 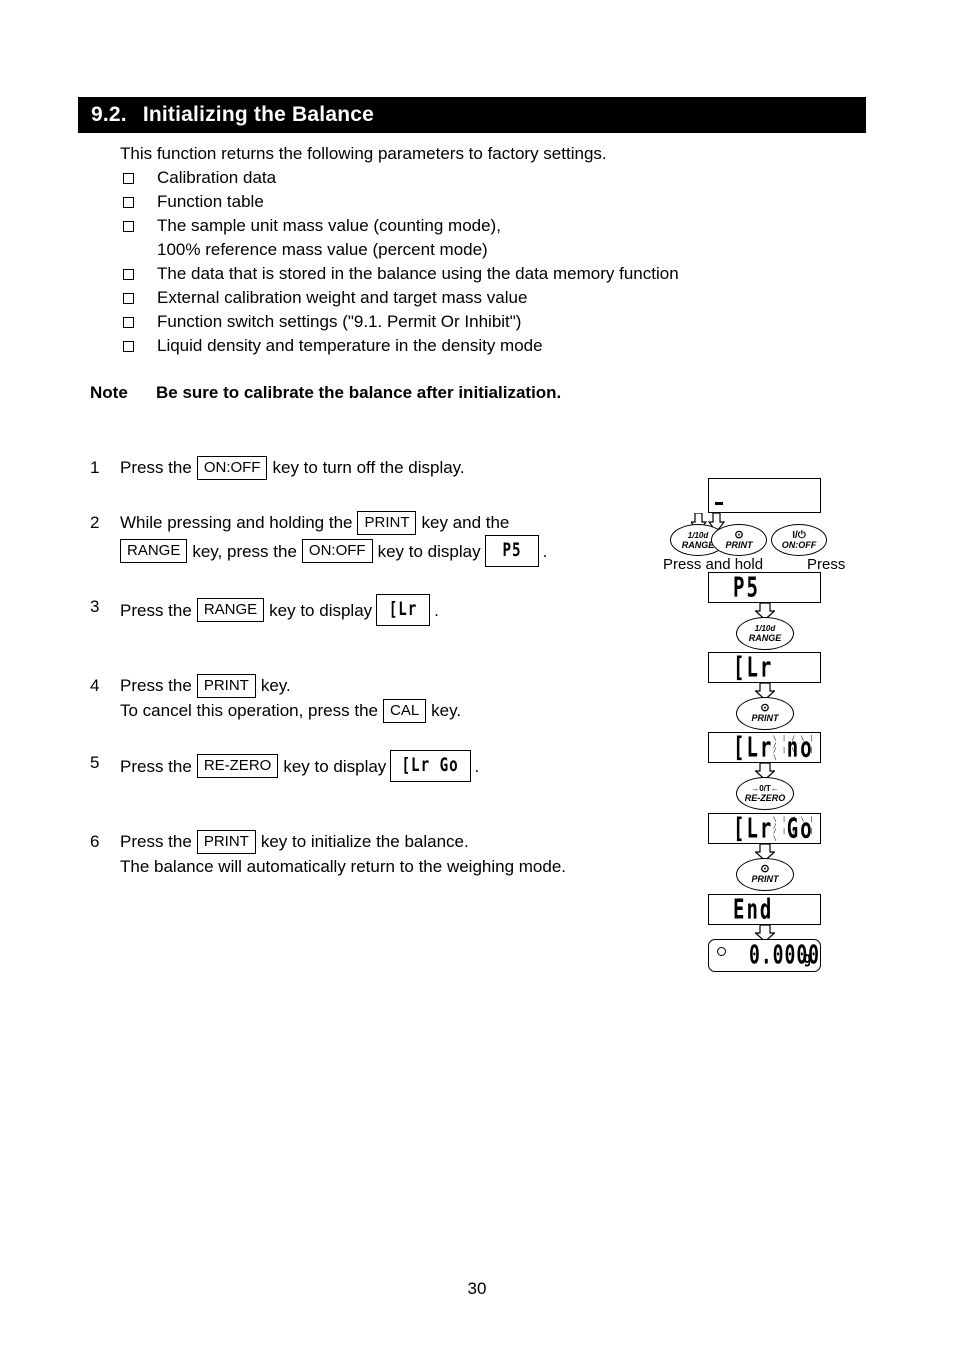 What do you see at coordinates (237, 766) in the screenshot?
I see `key-rezero: RE-ZERO` at bounding box center [237, 766].